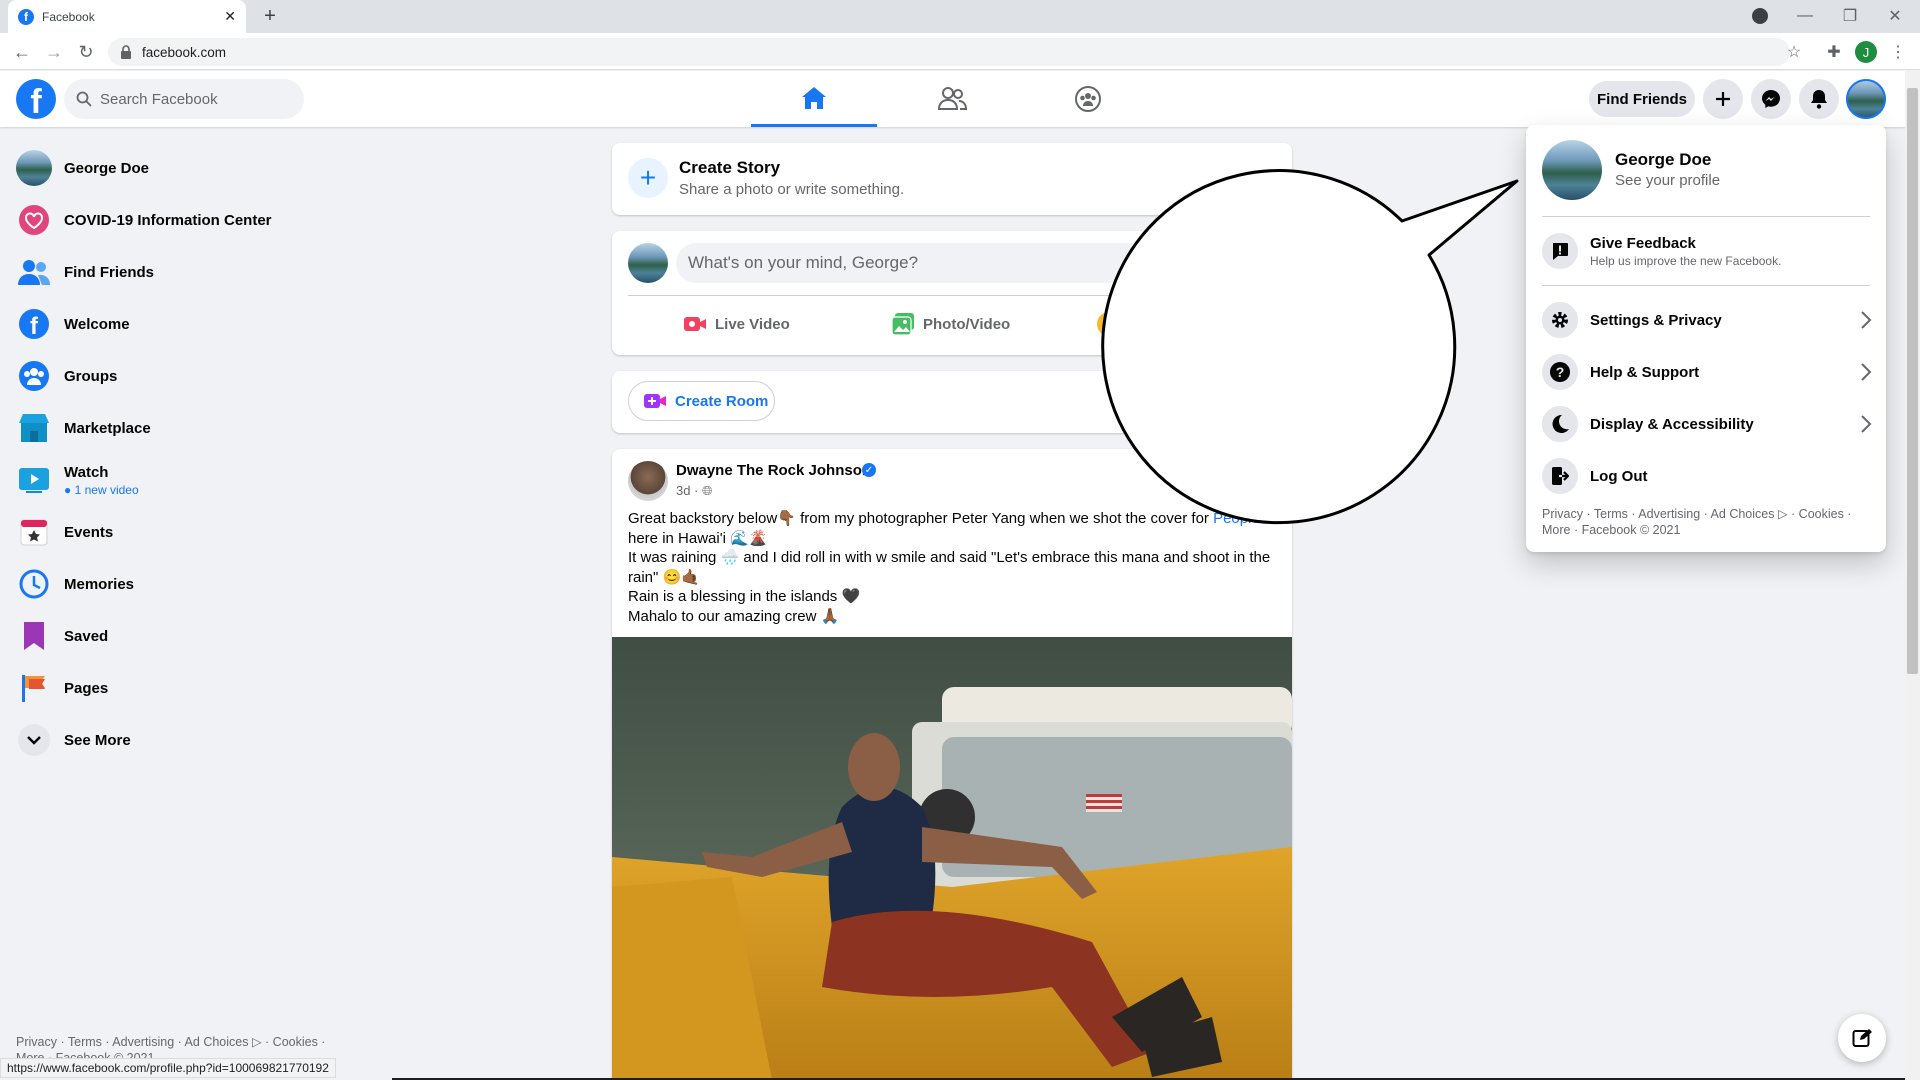 This screenshot has width=1920, height=1080. What do you see at coordinates (54, 52) in the screenshot?
I see `forward-icon: →` at bounding box center [54, 52].